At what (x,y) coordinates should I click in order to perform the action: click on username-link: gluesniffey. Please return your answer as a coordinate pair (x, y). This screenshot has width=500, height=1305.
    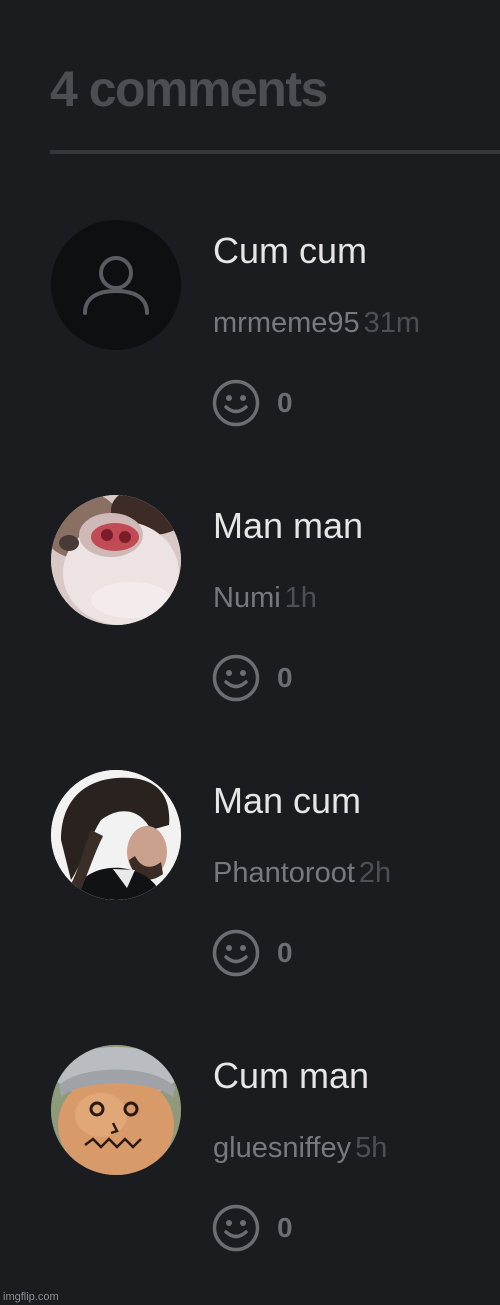
    Looking at the image, I should click on (282, 1148).